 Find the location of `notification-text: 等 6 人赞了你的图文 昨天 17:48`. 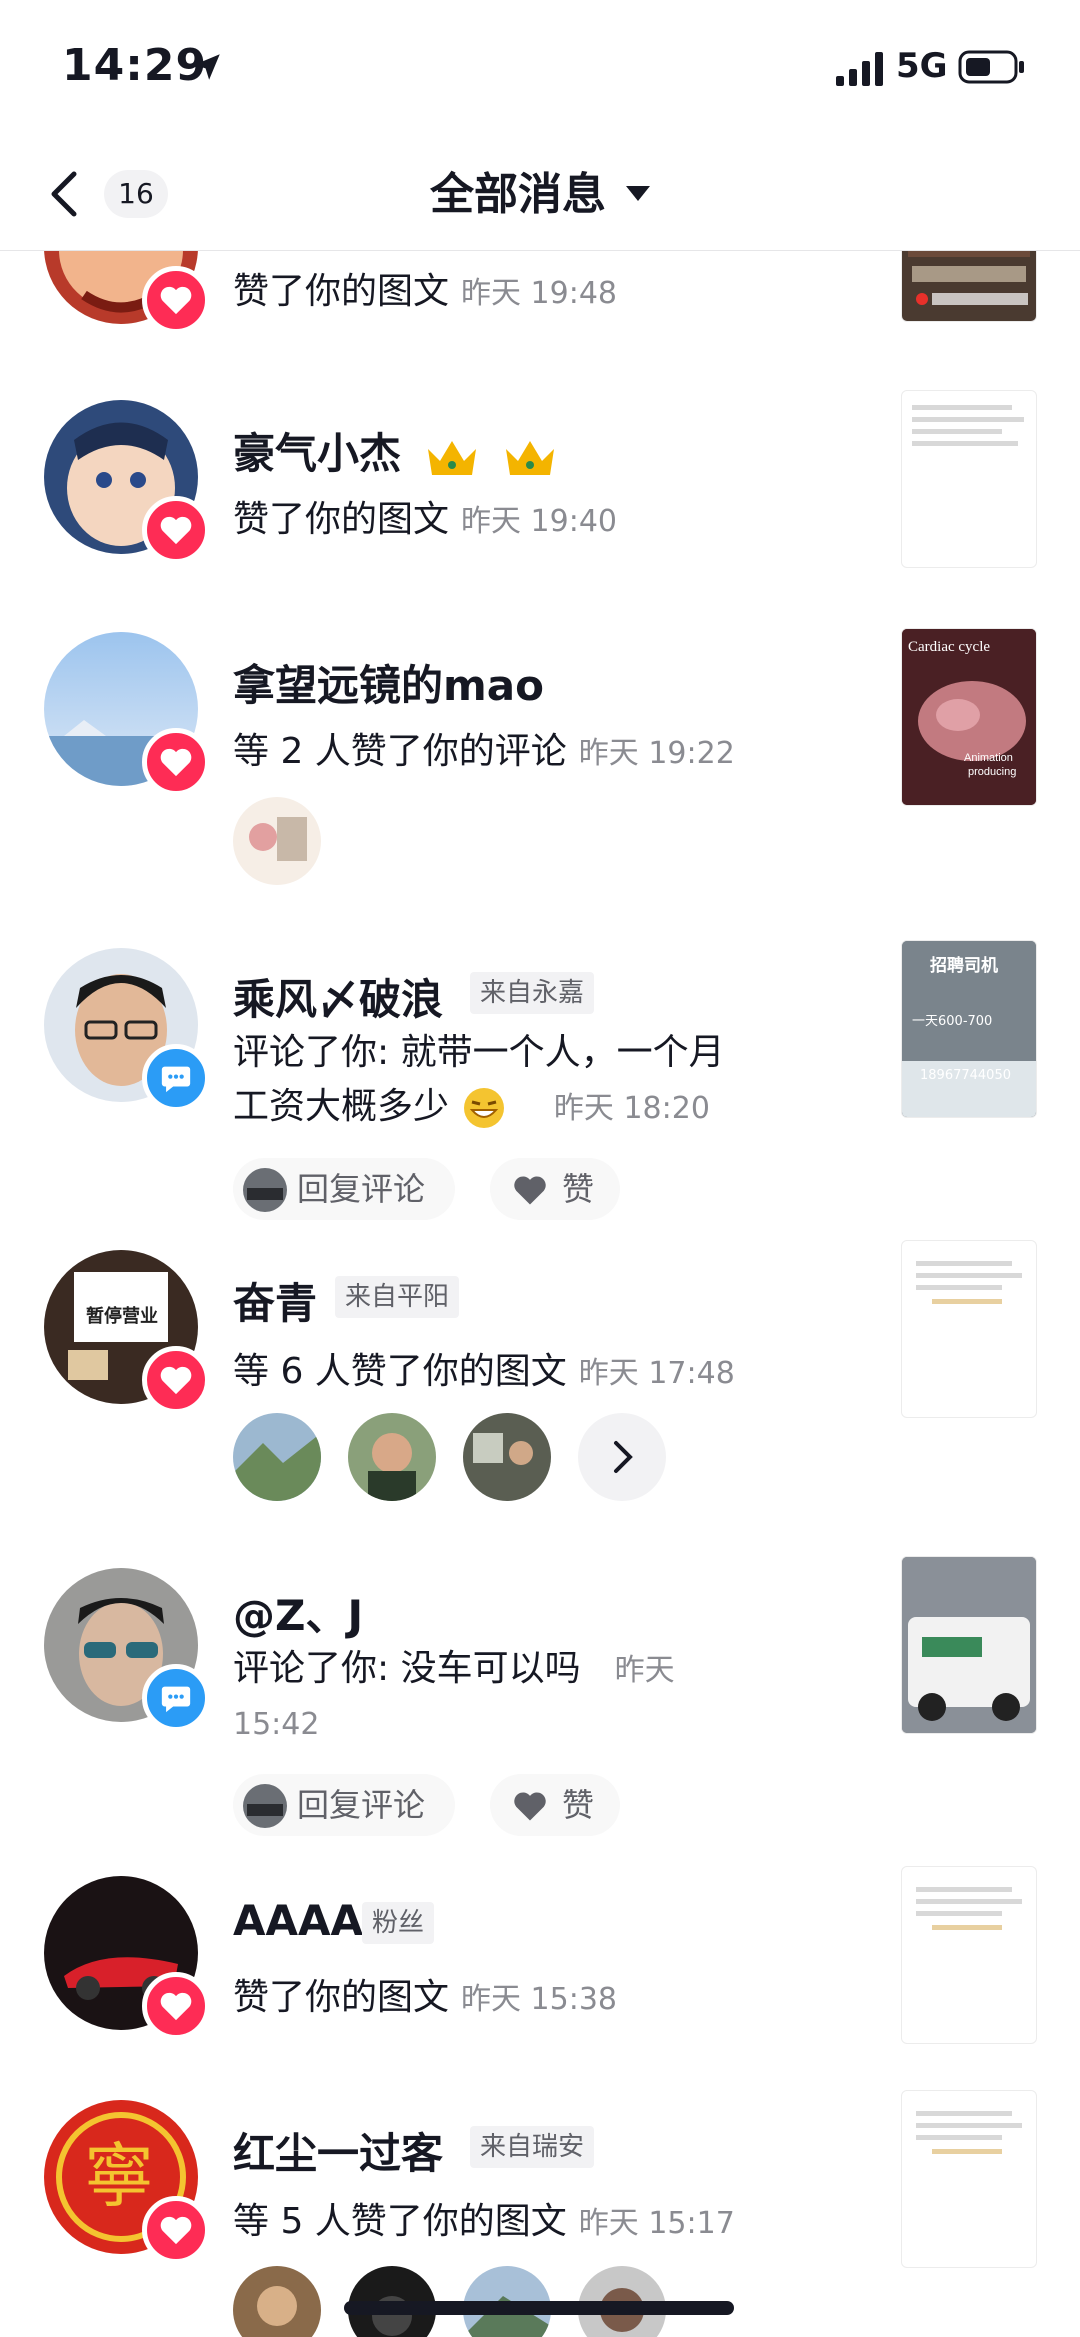

notification-text: 等 6 人赞了你的图文 昨天 17:48 is located at coordinates (484, 1371).